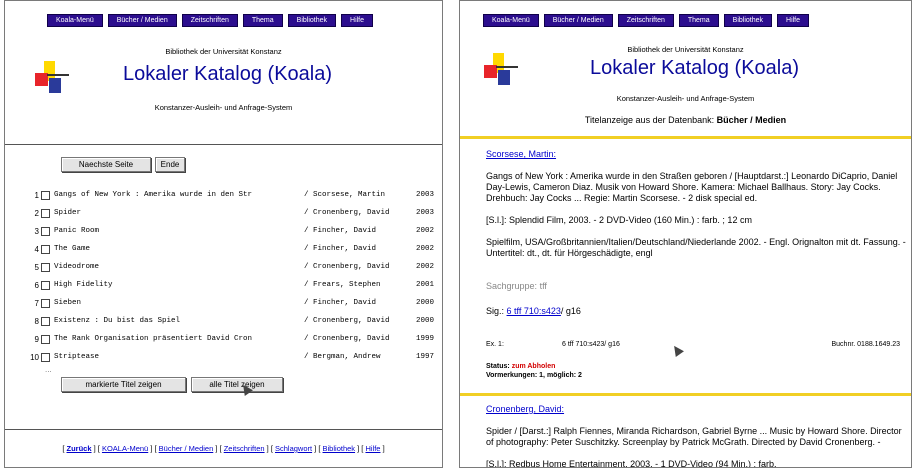  I want to click on copy-book-number: Buchnr. 0188.1649.23, so click(865, 344).